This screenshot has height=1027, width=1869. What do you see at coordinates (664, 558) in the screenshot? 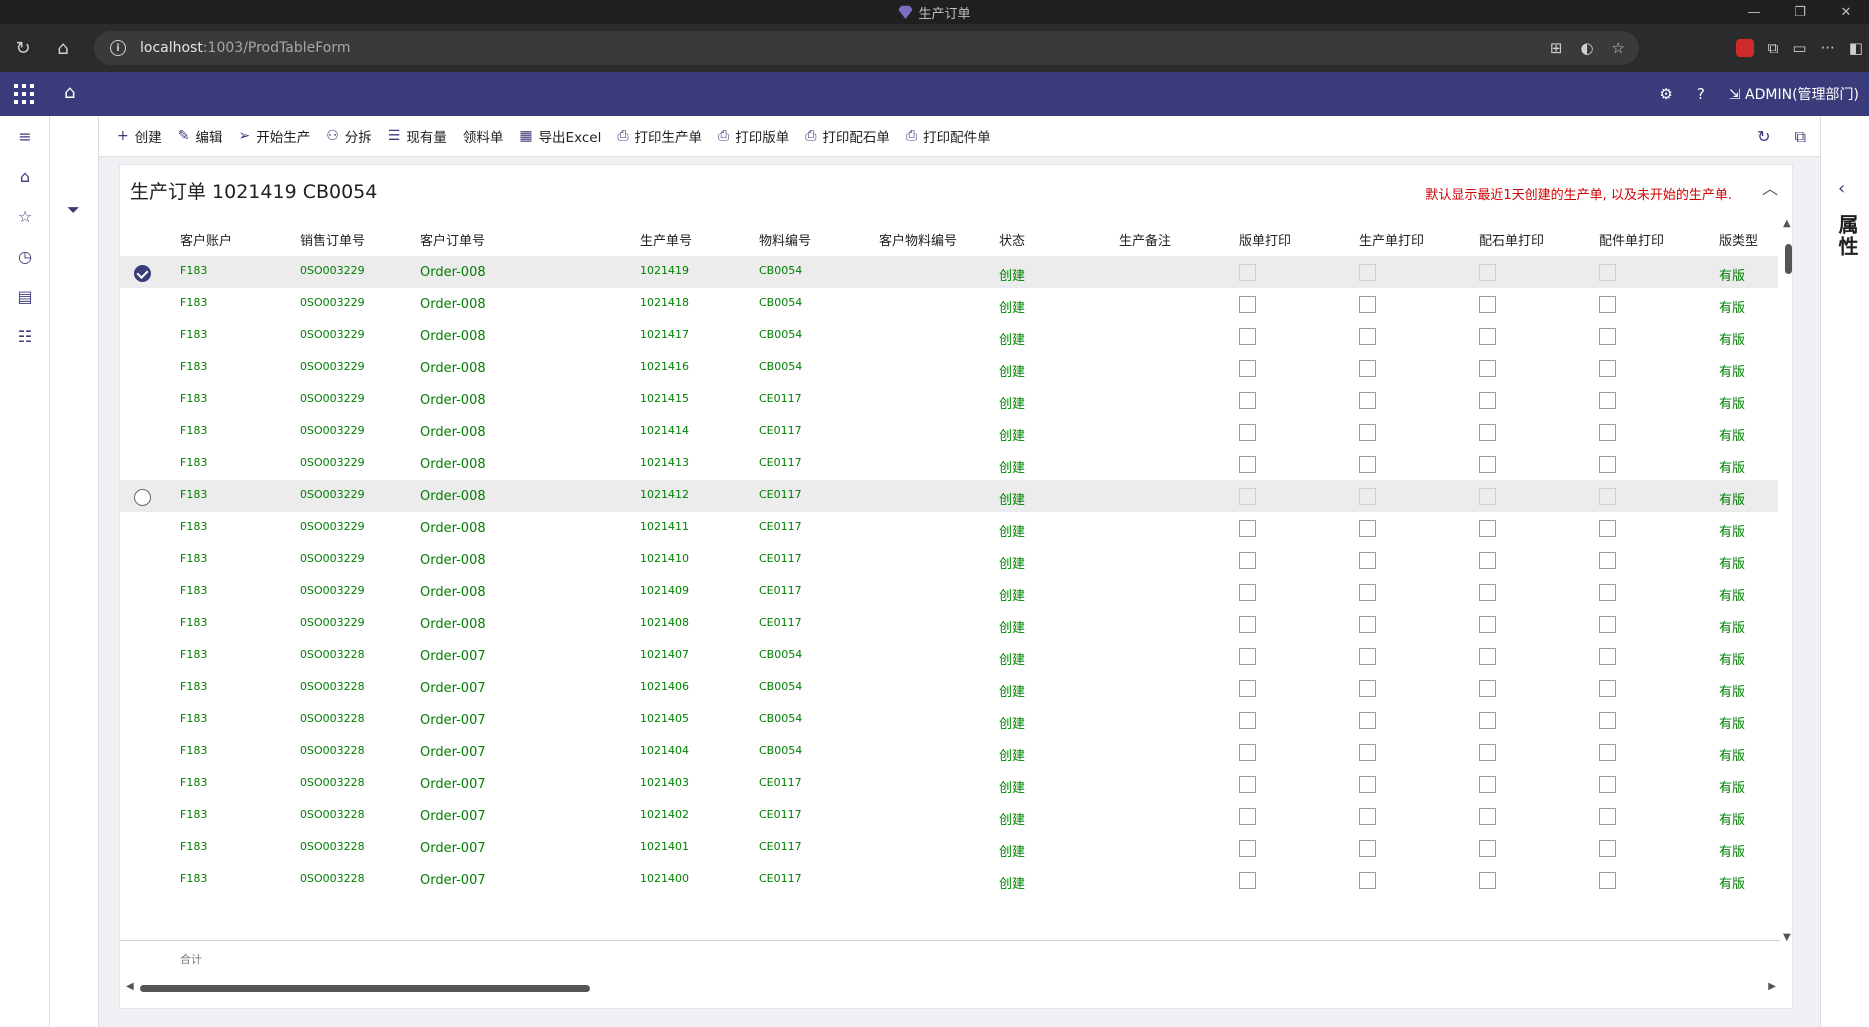
I see `cell-prod-no: 1021410` at bounding box center [664, 558].